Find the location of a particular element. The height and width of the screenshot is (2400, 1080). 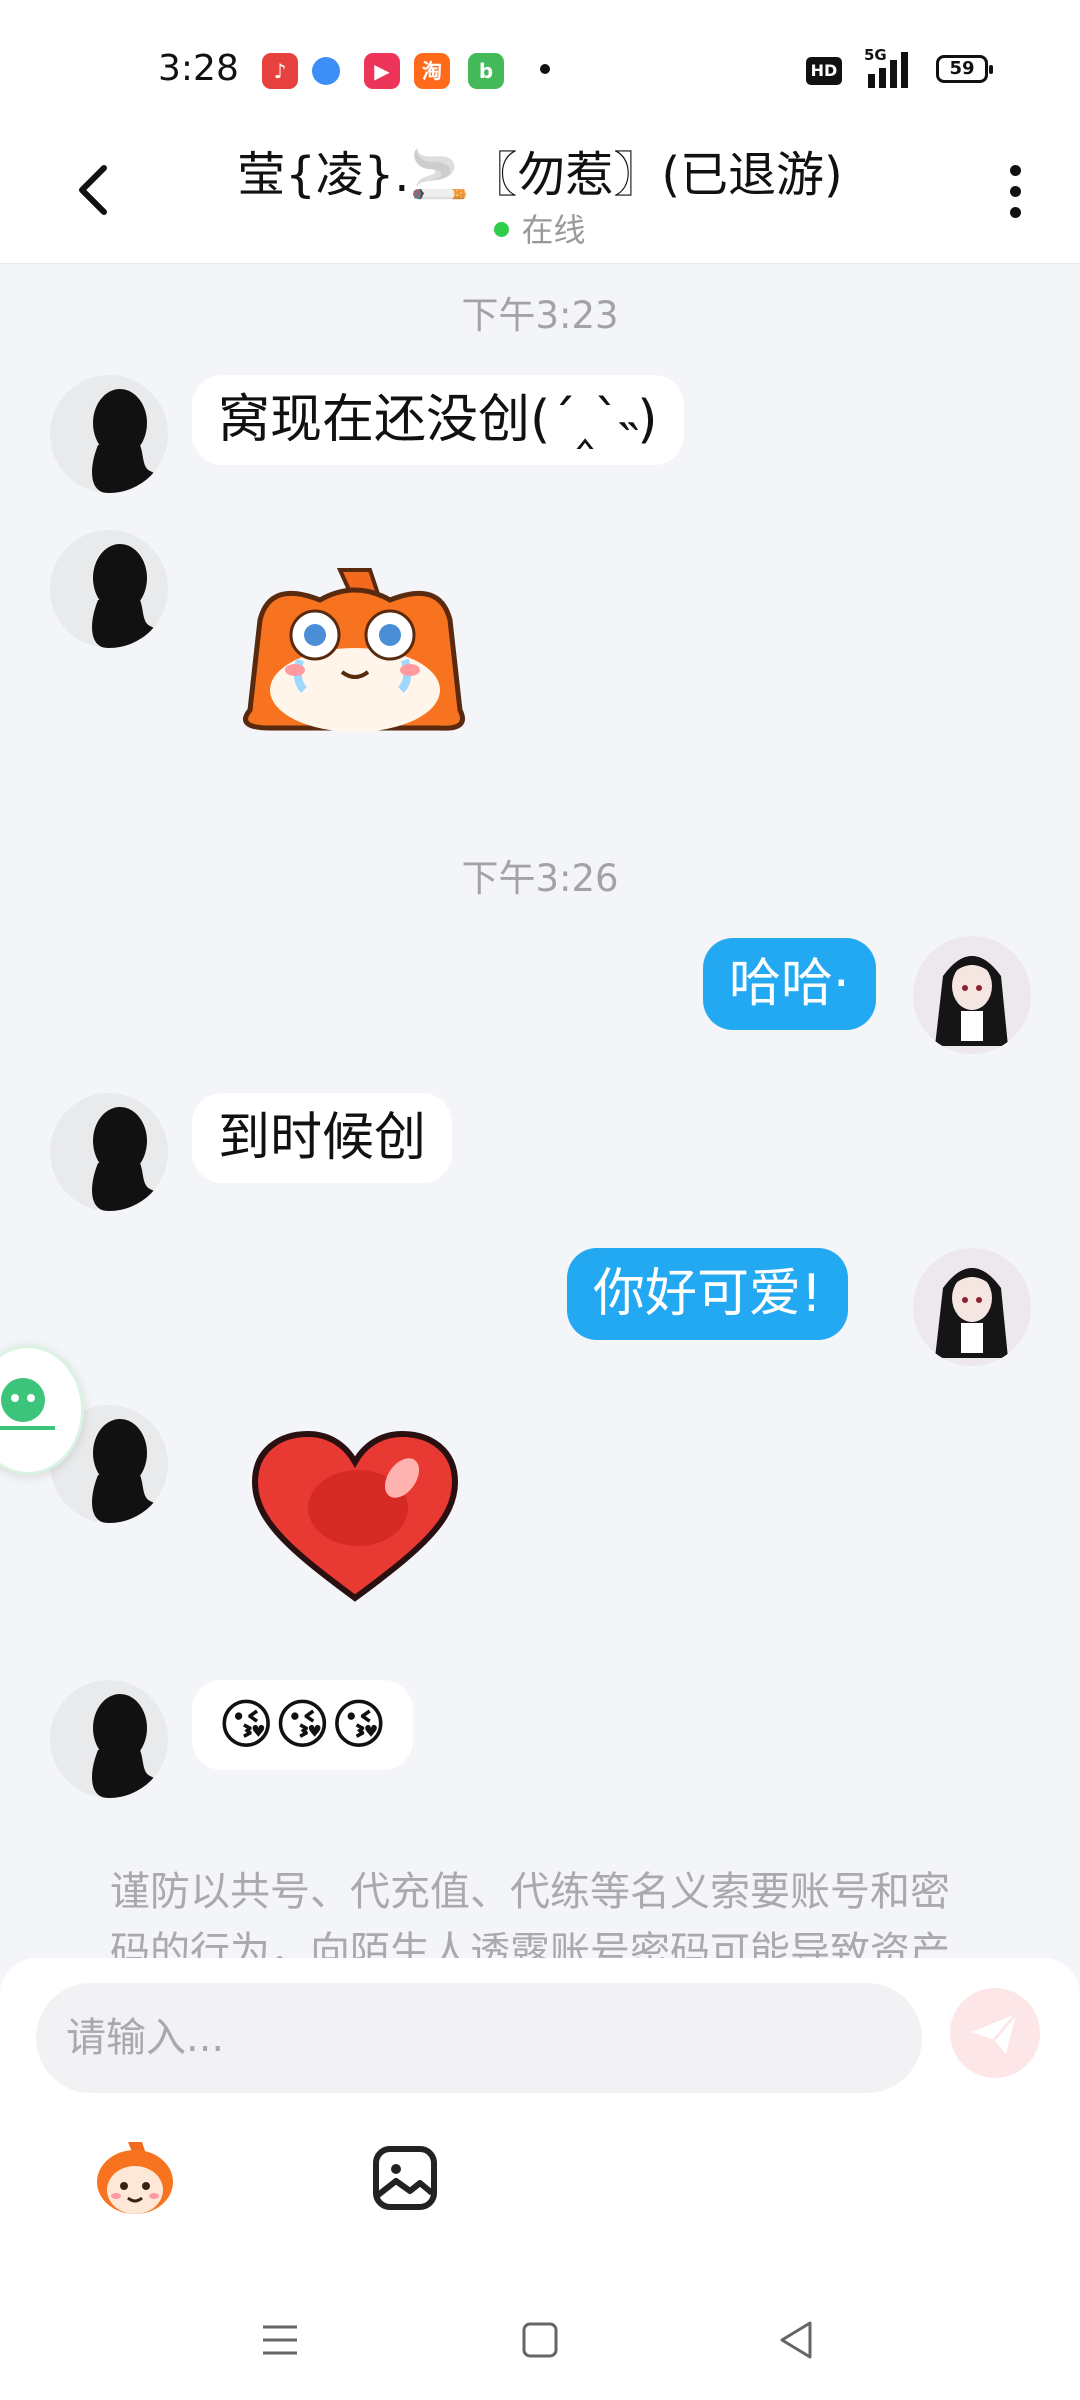

recent-apps-button is located at coordinates (280, 2340).